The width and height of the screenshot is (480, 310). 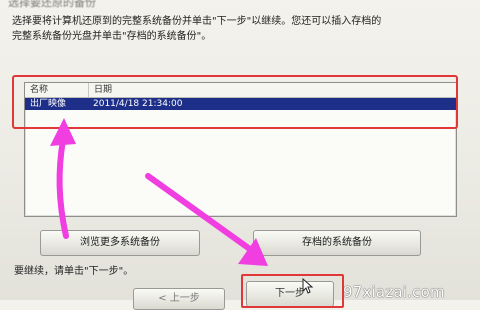 I want to click on annotation-highlight-next, so click(x=292, y=291).